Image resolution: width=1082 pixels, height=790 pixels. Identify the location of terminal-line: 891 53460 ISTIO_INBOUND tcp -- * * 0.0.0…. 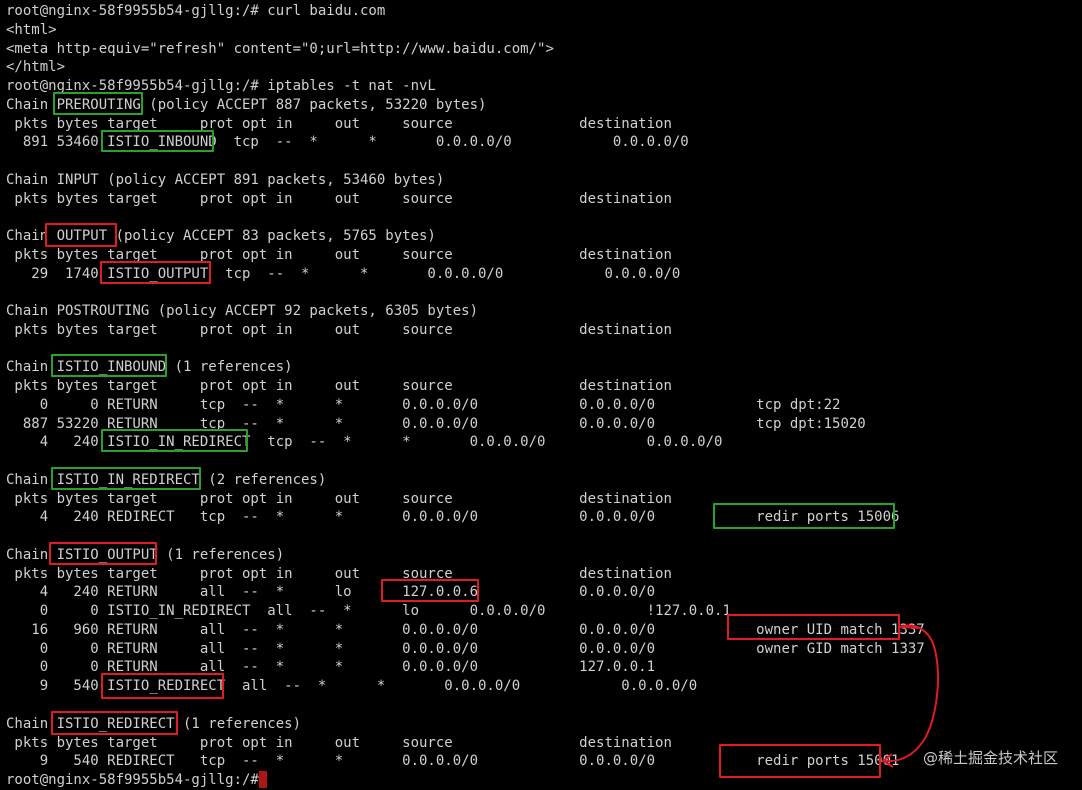
(347, 142).